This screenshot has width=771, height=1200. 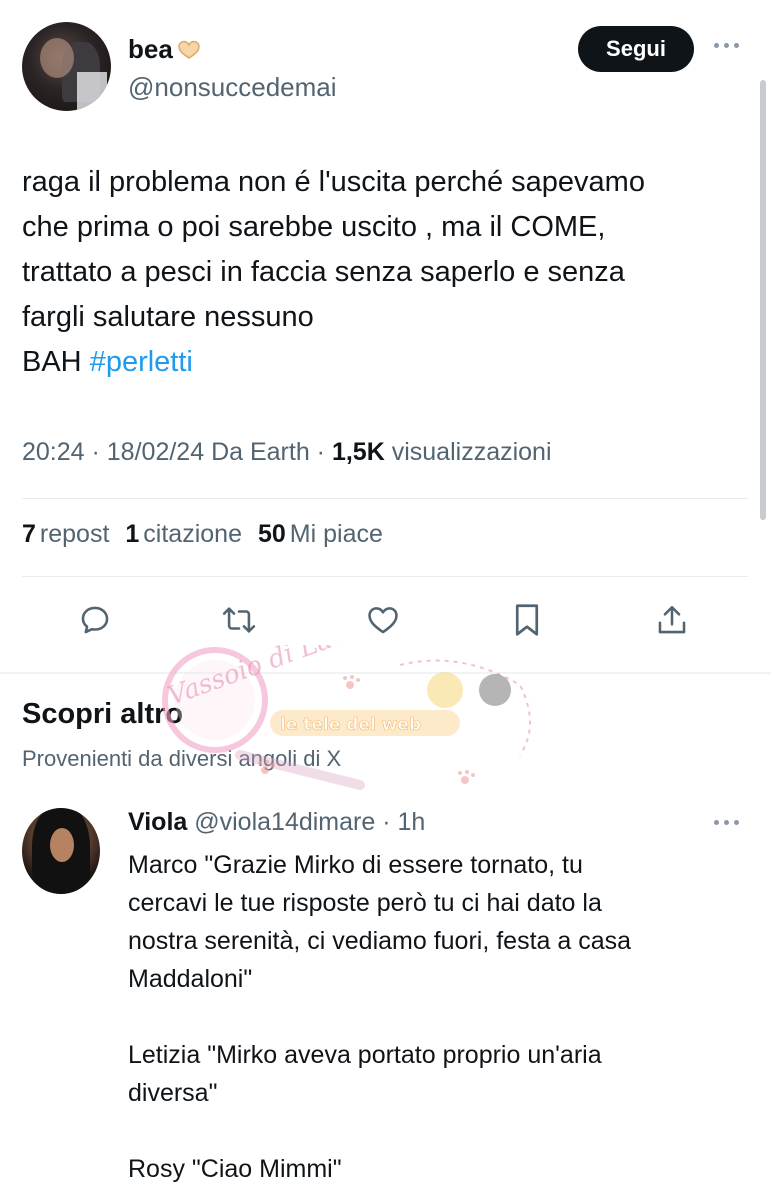 I want to click on text-line: diversa", so click(x=173, y=1093).